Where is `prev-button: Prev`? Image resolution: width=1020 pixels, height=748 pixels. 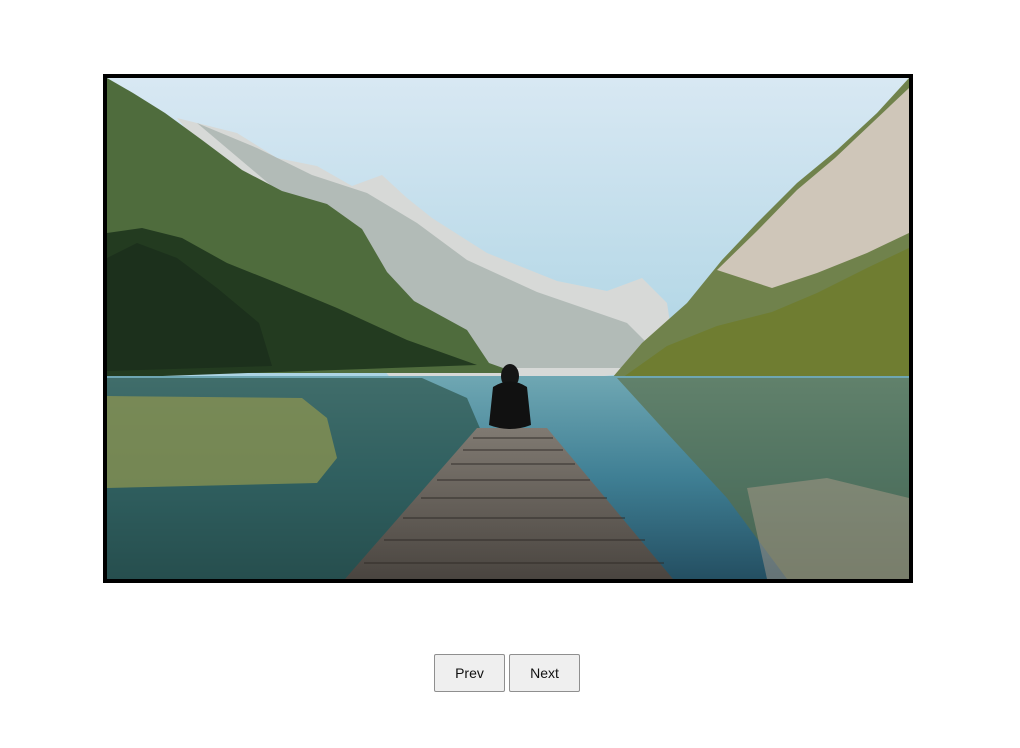
prev-button: Prev is located at coordinates (469, 673).